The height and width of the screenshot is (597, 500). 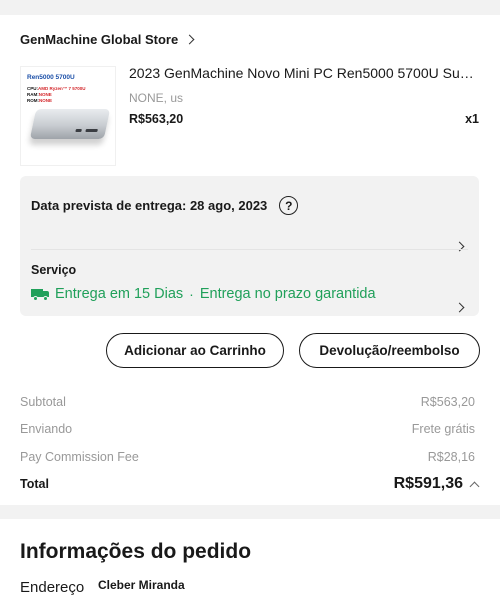 I want to click on delivery-guarantee: Entrega no prazo garantida, so click(x=287, y=294).